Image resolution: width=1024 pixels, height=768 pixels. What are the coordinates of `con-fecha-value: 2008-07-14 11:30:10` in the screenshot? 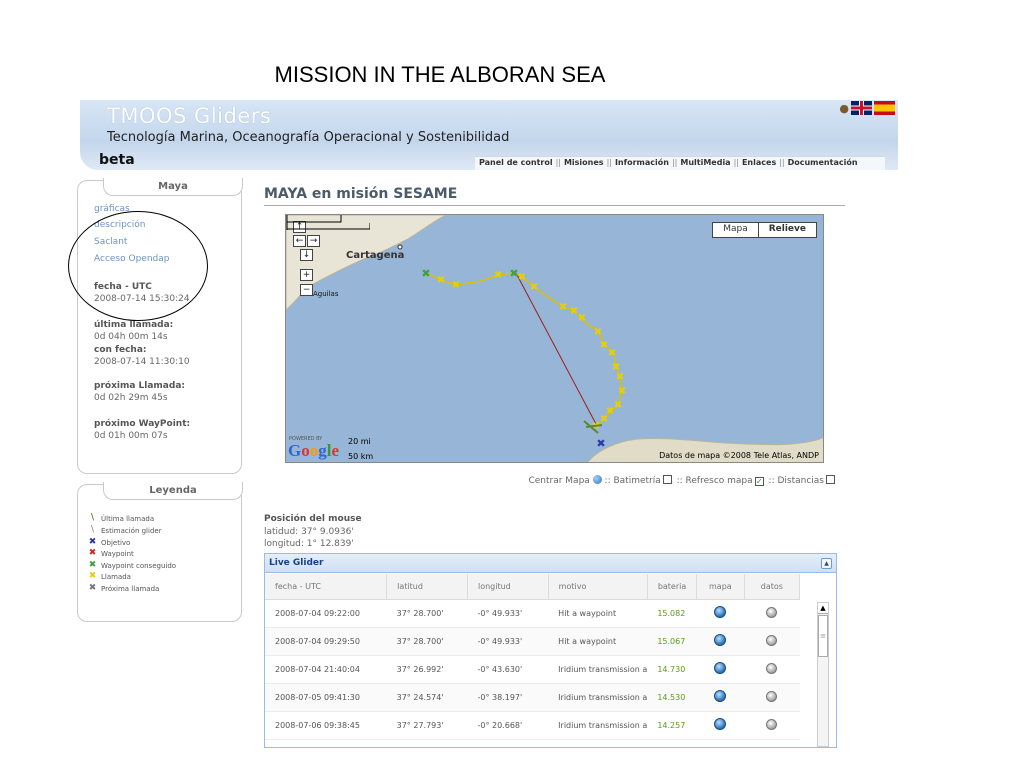 It's located at (142, 362).